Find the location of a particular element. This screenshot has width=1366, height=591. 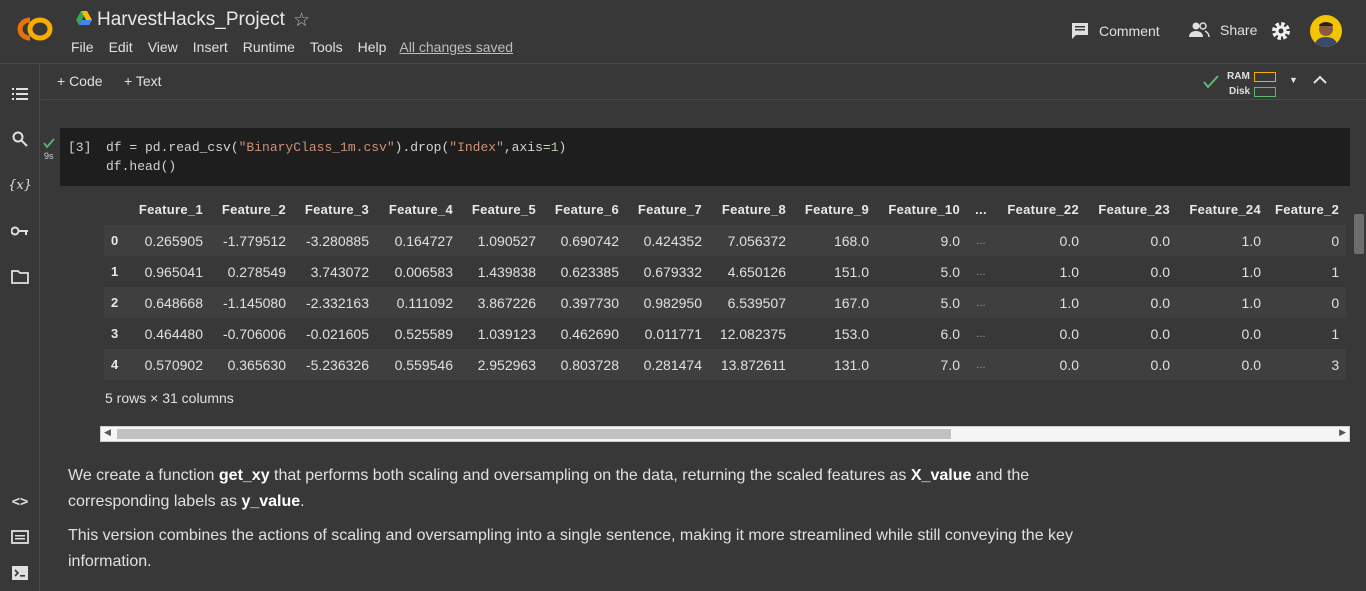

code-token: df = pd.read_csv( is located at coordinates (172, 147).